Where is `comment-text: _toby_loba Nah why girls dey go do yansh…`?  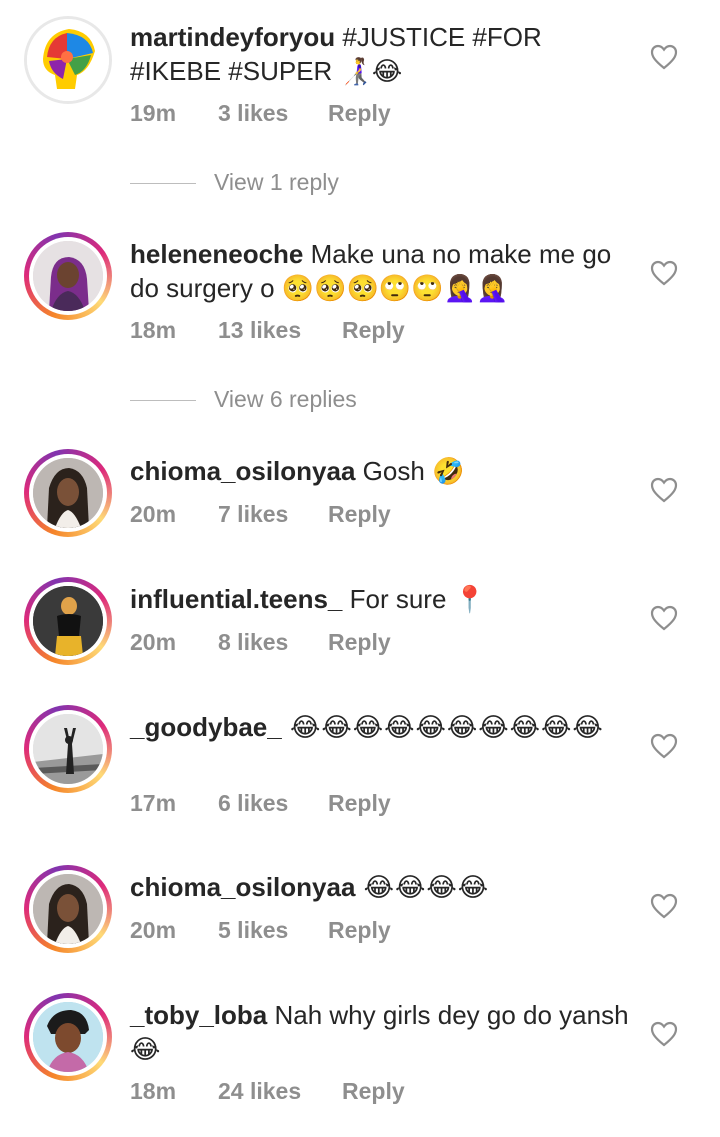
comment-text: _toby_loba Nah why girls dey go do yansh… is located at coordinates (380, 1032).